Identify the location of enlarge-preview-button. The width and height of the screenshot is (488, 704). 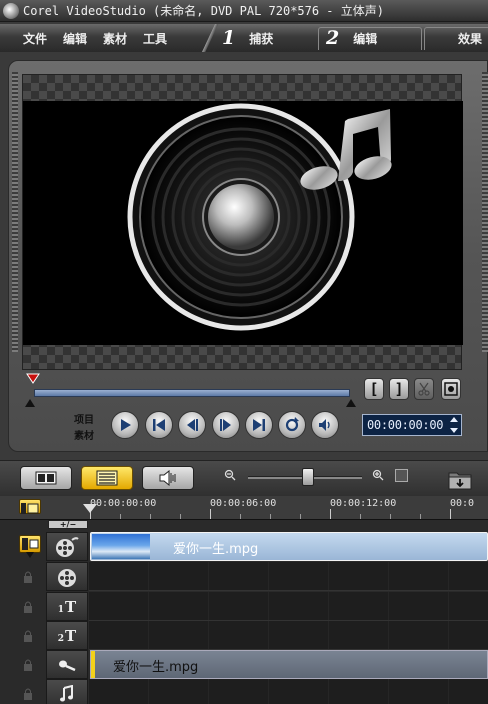
(451, 389).